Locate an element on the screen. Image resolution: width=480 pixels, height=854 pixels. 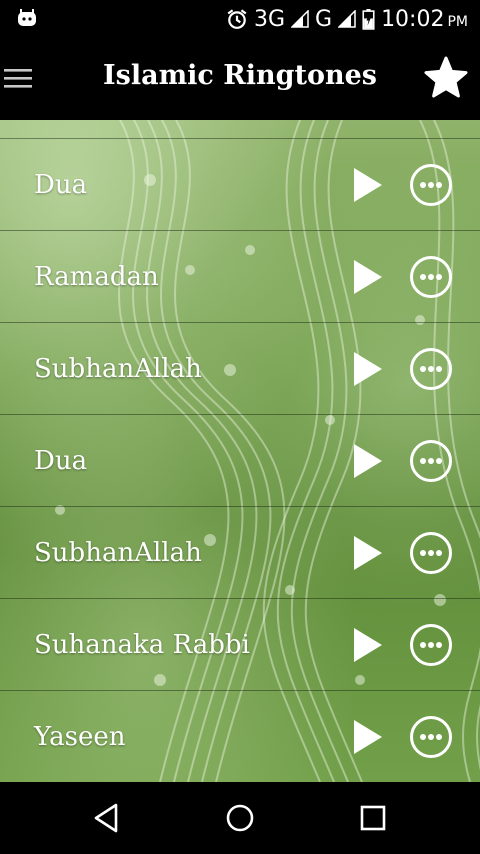
recents-icon is located at coordinates (373, 818).